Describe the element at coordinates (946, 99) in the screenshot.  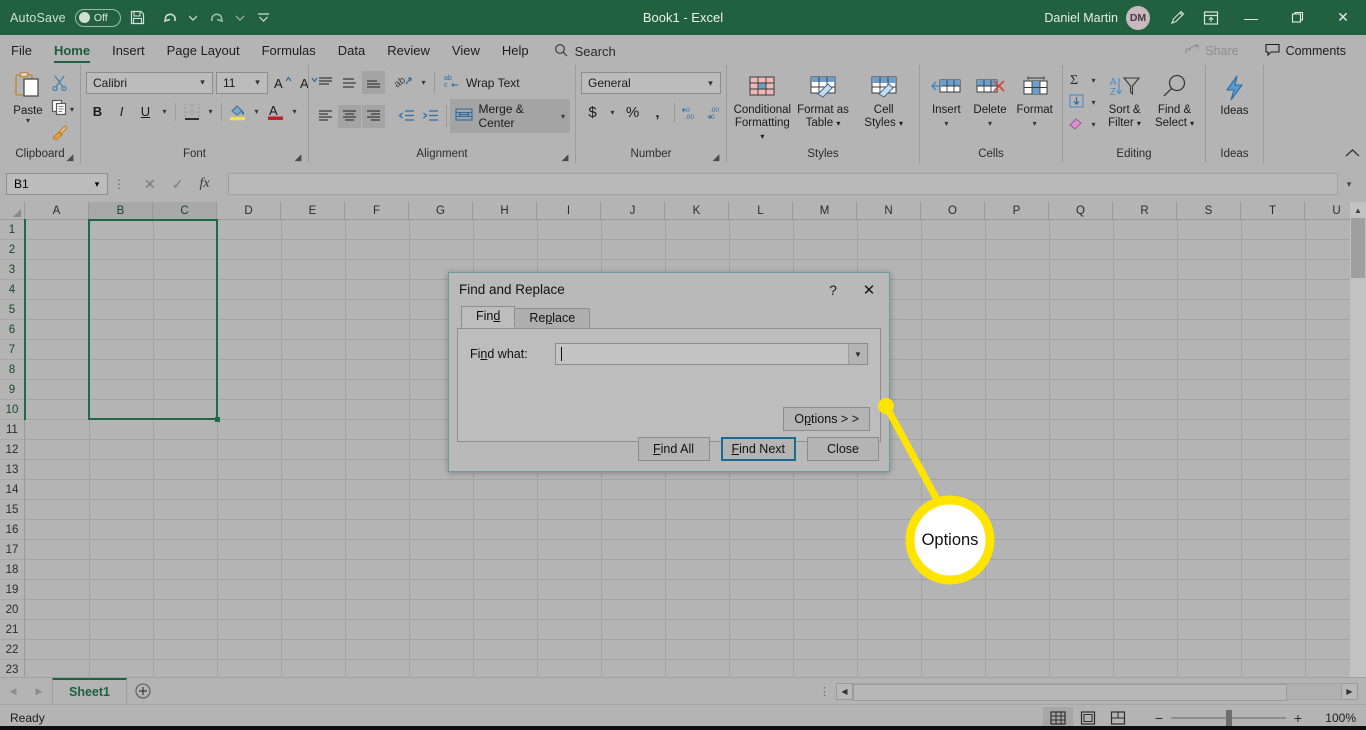
I see `insert-cells-button: Insert ▾` at that location.